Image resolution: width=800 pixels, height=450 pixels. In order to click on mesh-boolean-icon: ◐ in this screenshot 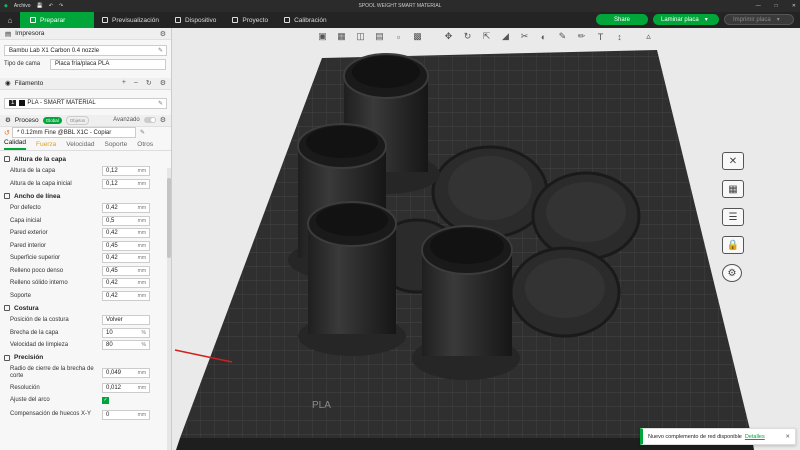, I will do `click(543, 36)`.